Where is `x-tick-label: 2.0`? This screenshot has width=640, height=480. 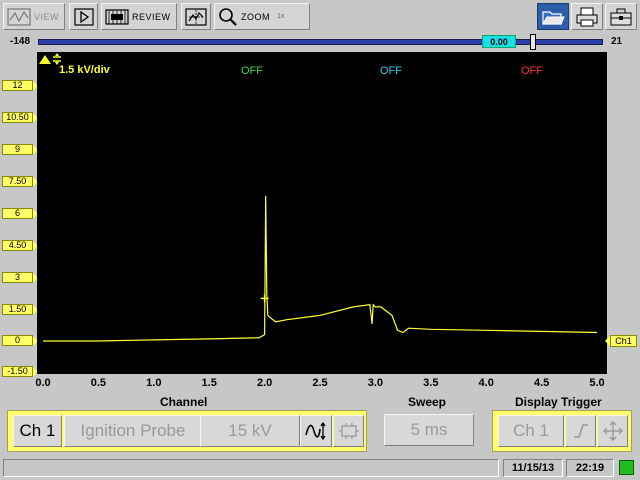 x-tick-label: 2.0 is located at coordinates (264, 383).